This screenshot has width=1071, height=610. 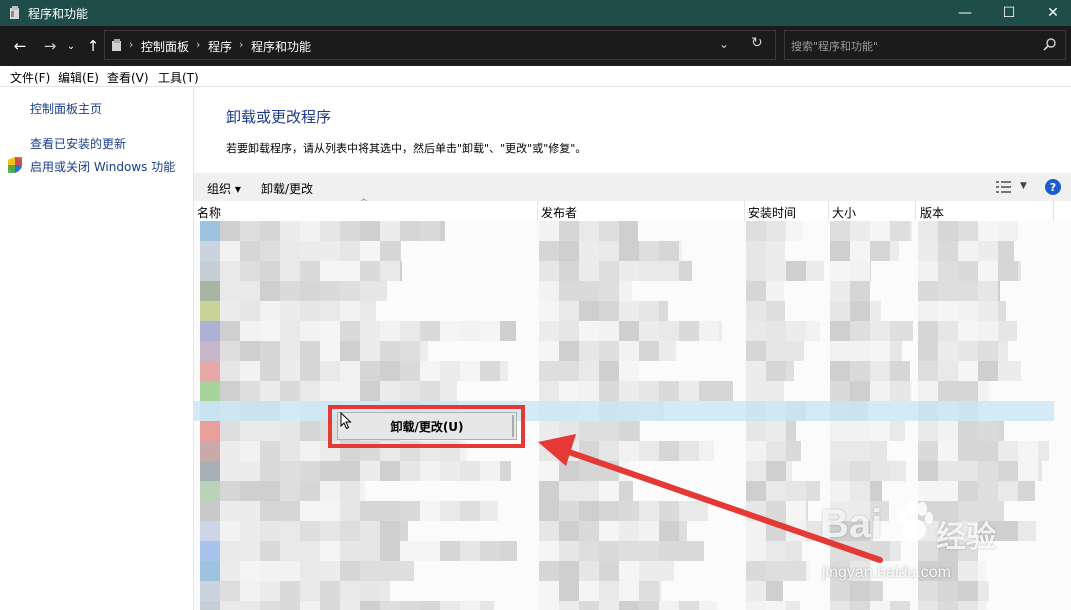 I want to click on breadcrumb-control-panel: 控制面板, so click(x=165, y=46).